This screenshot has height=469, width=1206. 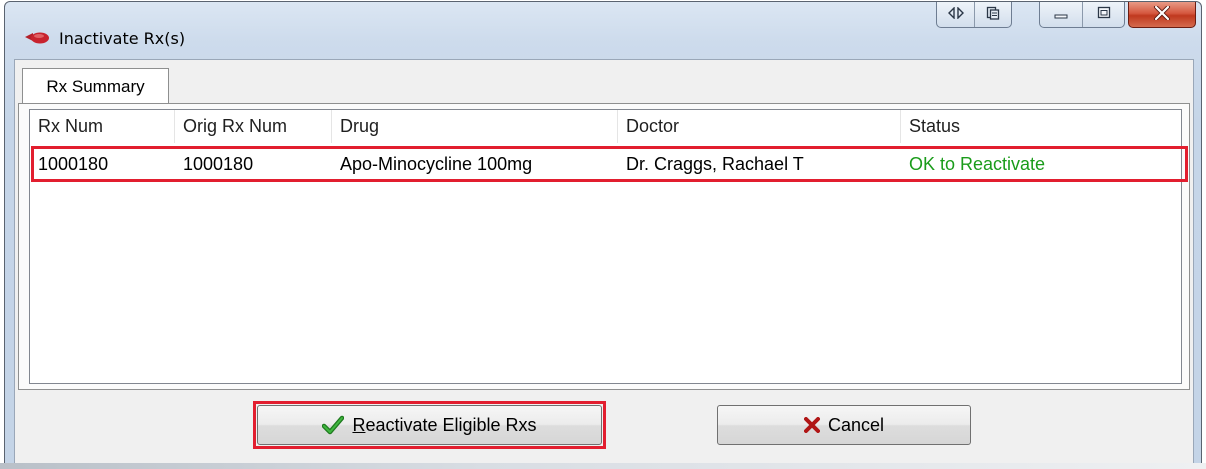 I want to click on tab-label: Rx Summary, so click(x=95, y=86).